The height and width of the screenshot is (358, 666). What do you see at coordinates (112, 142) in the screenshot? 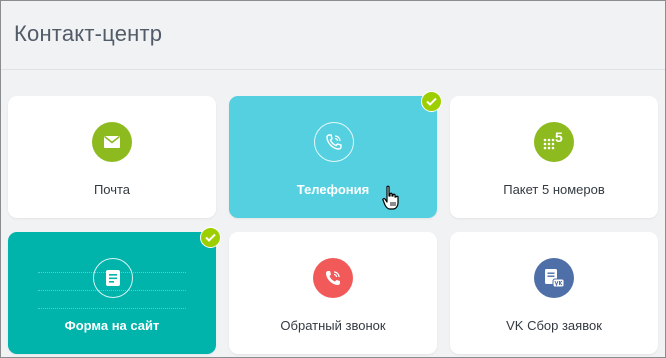
I see `envelope-icon` at bounding box center [112, 142].